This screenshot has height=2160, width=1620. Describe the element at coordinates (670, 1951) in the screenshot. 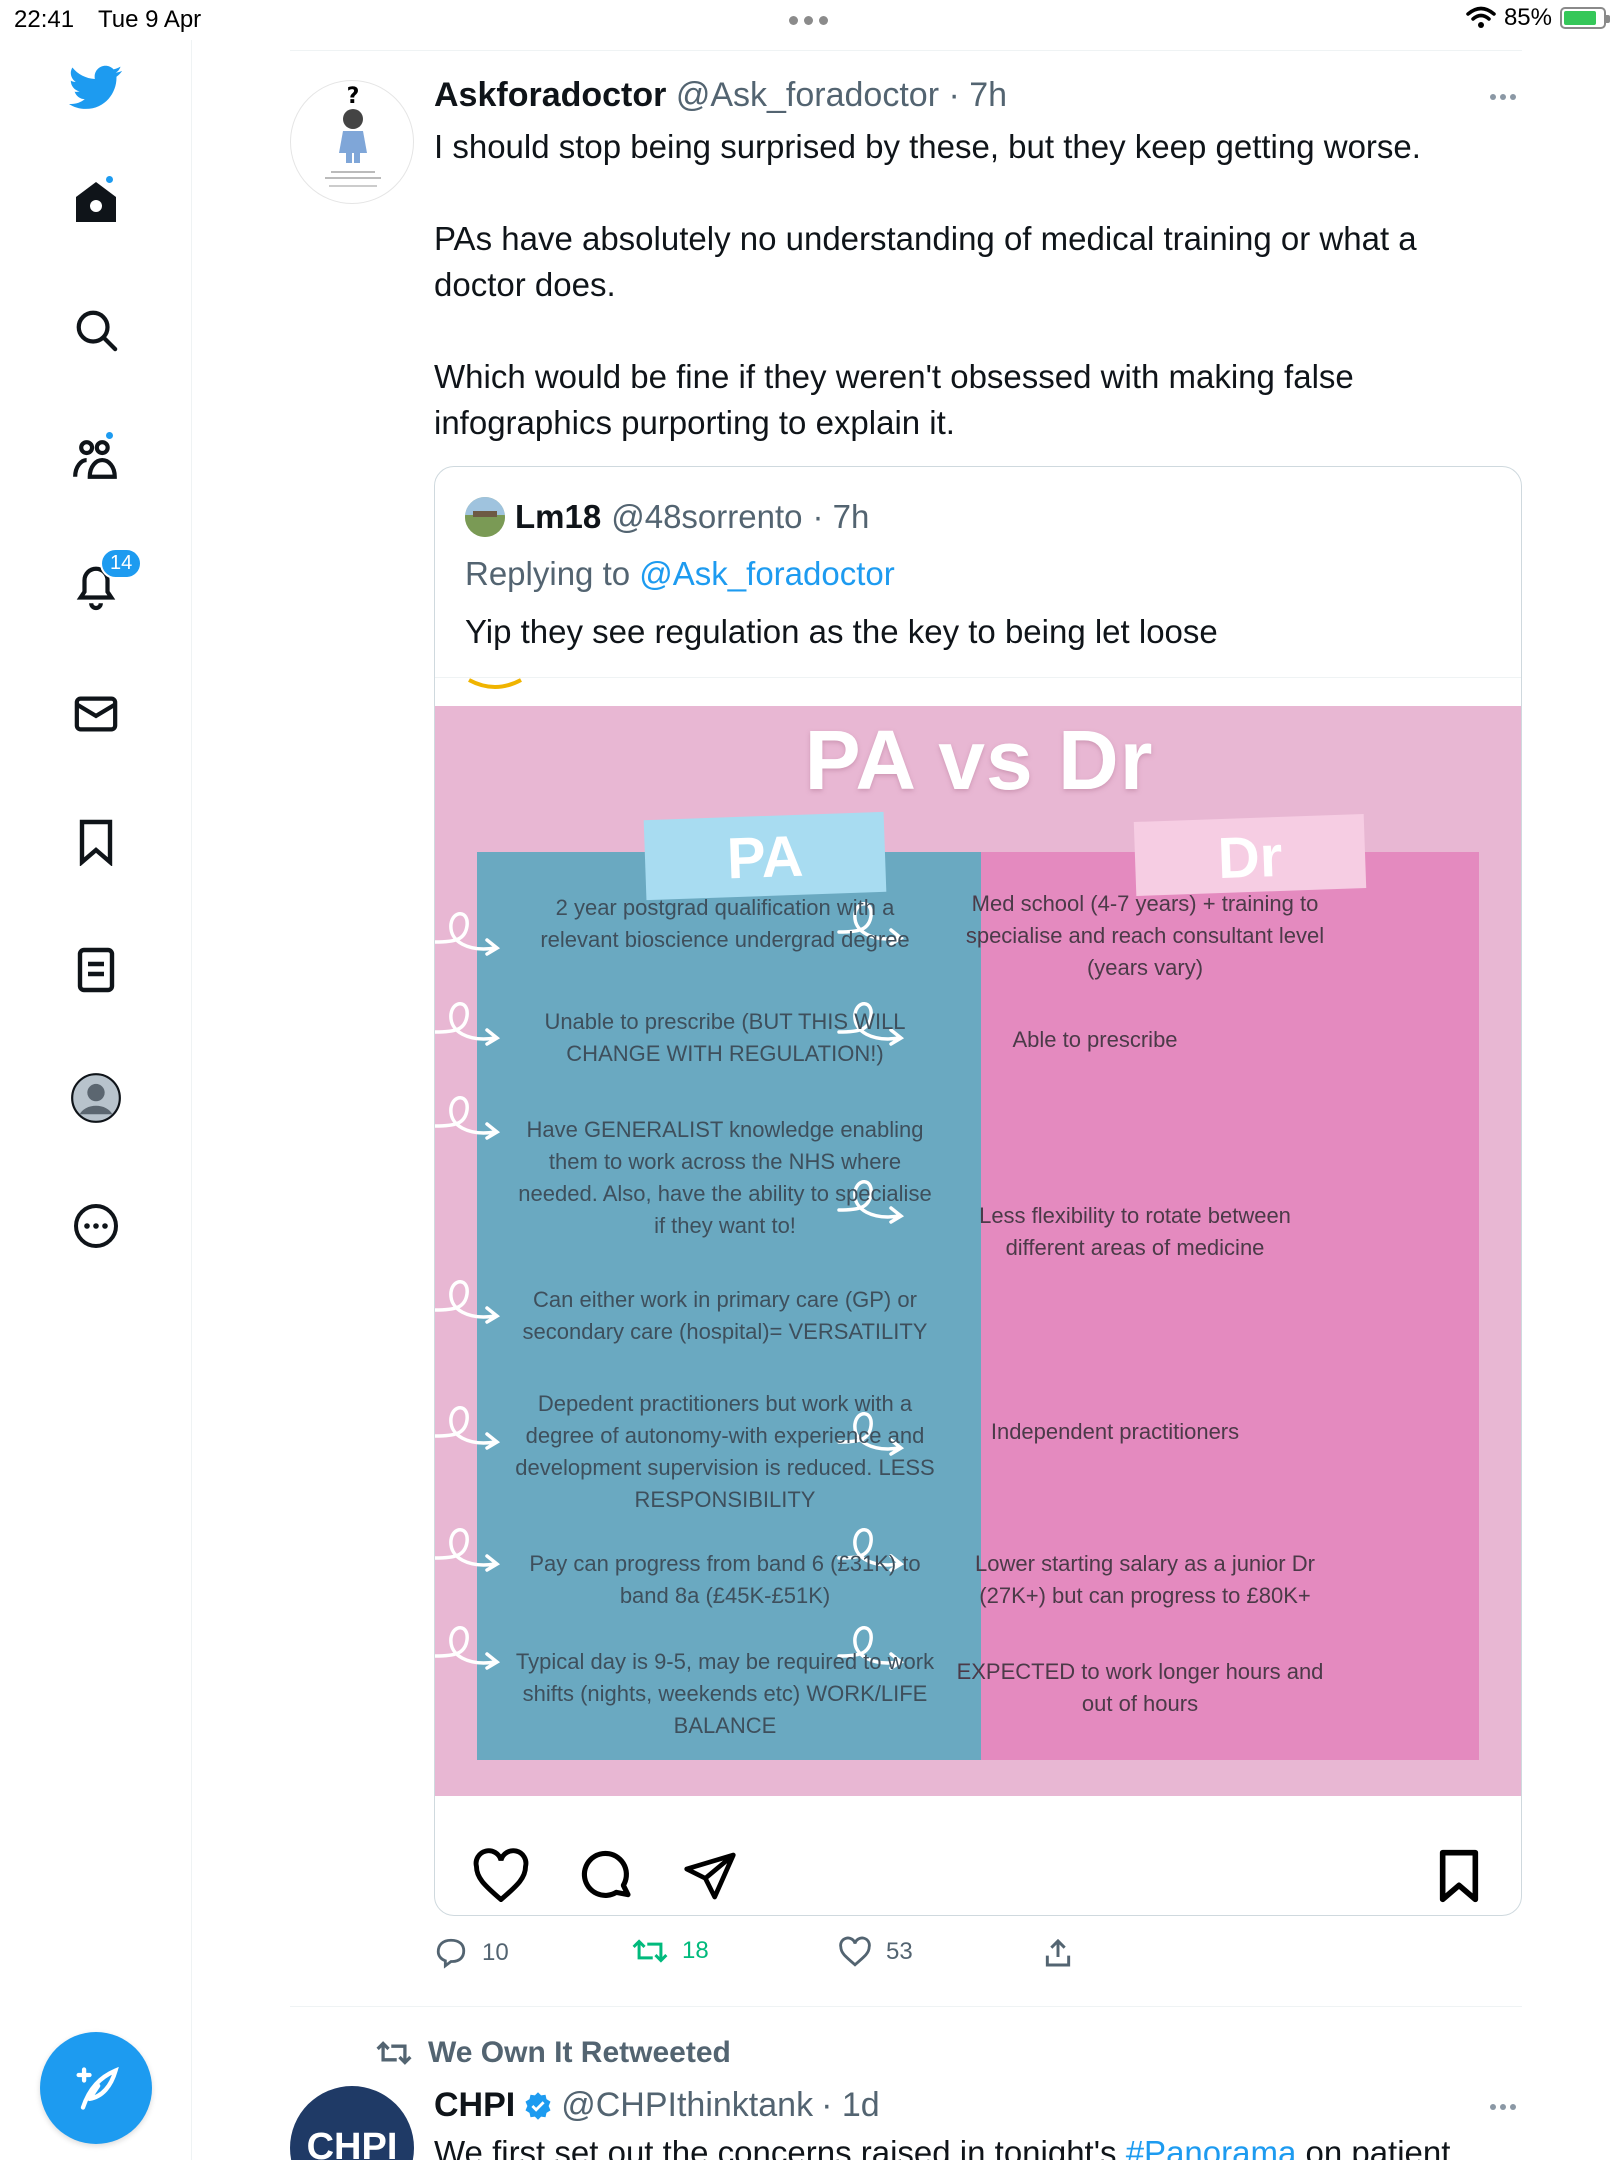

I see `retweet-button: 18` at that location.